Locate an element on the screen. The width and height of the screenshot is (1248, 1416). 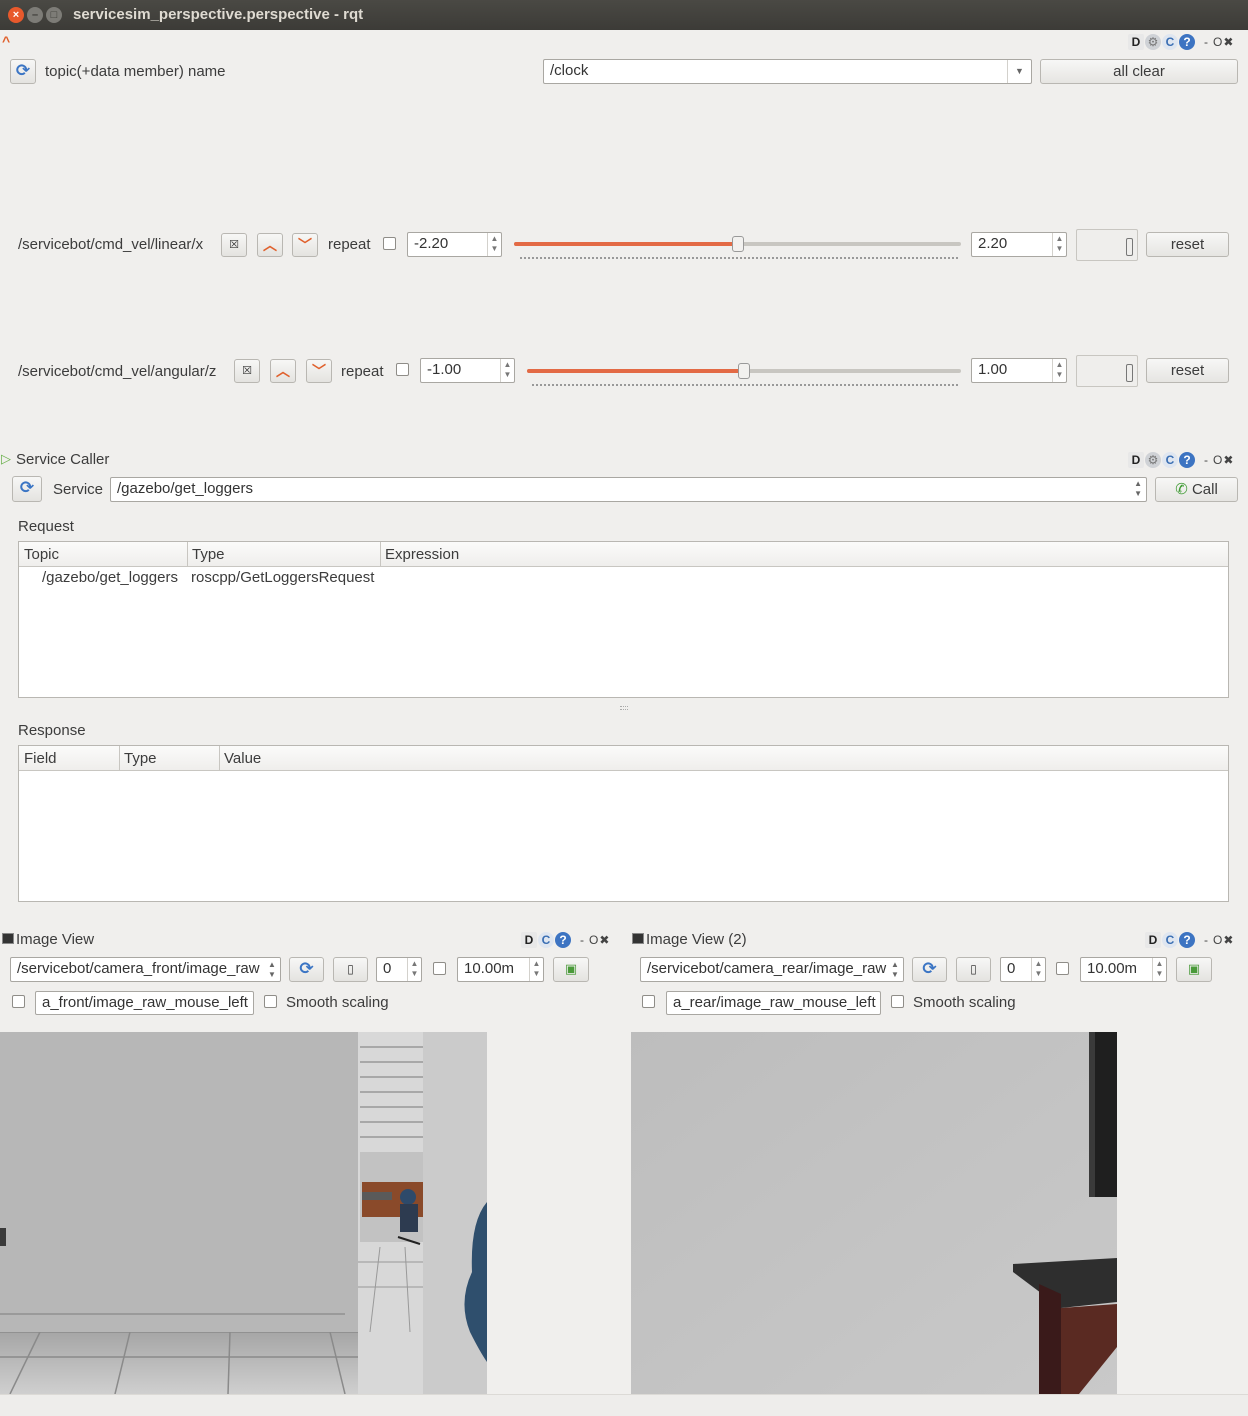
service-dock-tools: D ⚙ C? - O✖ is located at coordinates (1181, 460).